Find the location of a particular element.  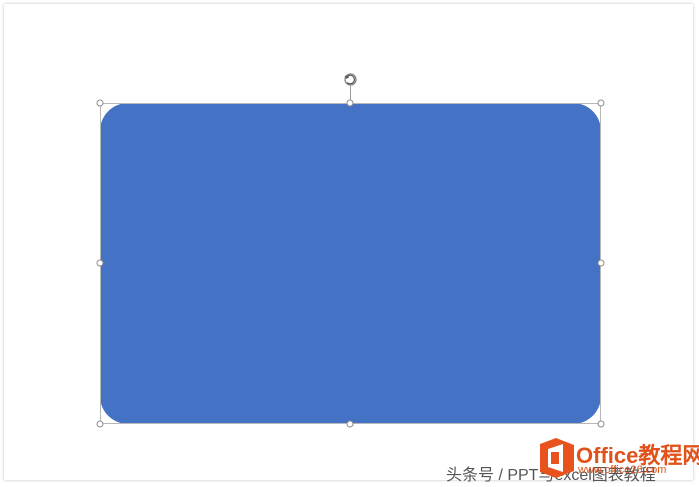

resize-handle-bottom-left is located at coordinates (100, 424).